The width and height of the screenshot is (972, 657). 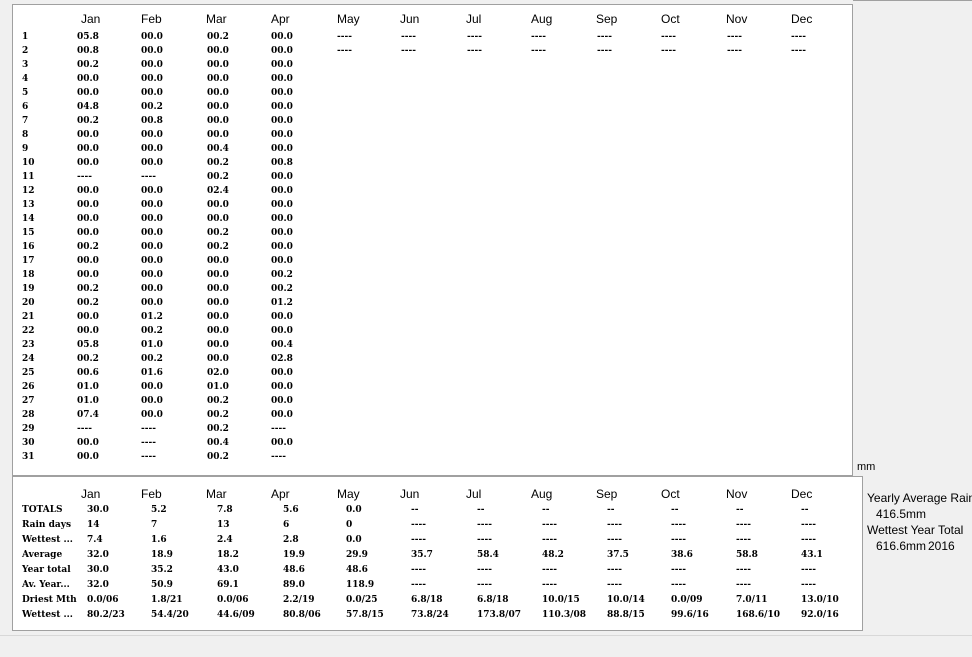 I want to click on summary-cell: 0.0/06, so click(x=233, y=600).